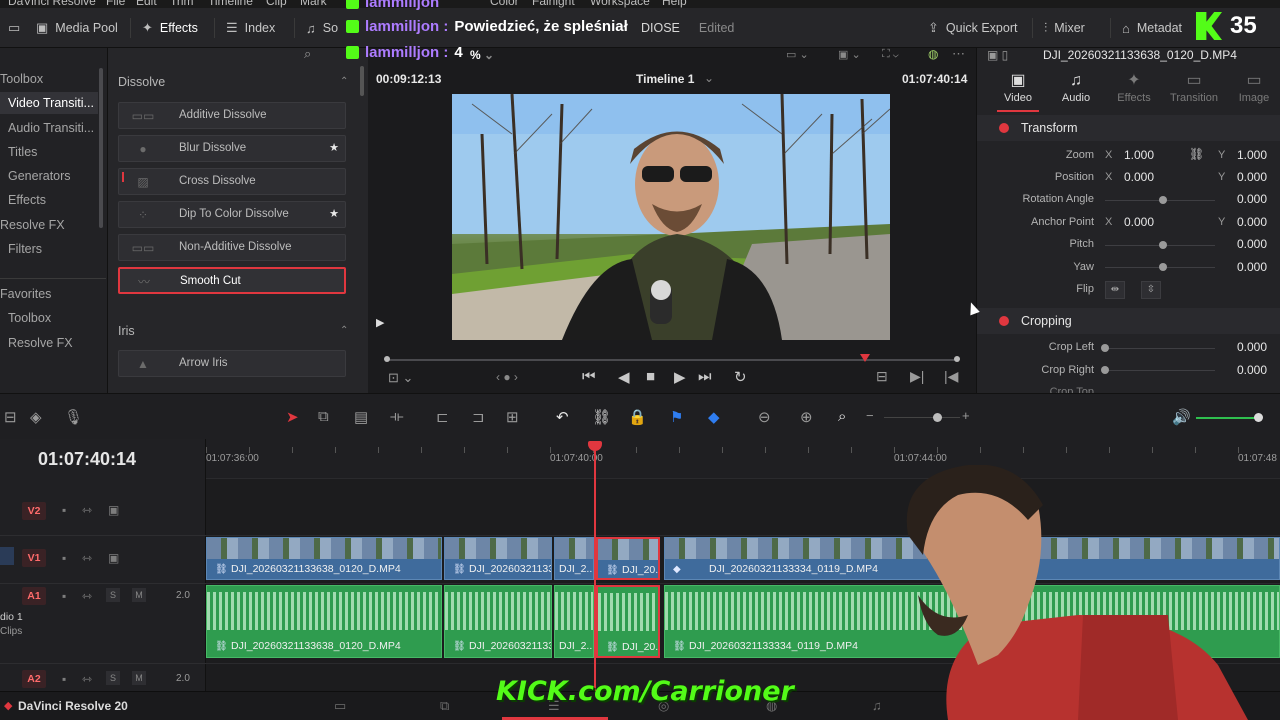 Image resolution: width=1280 pixels, height=720 pixels. Describe the element at coordinates (182, 4) in the screenshot. I see `menu-trim: Trim` at that location.